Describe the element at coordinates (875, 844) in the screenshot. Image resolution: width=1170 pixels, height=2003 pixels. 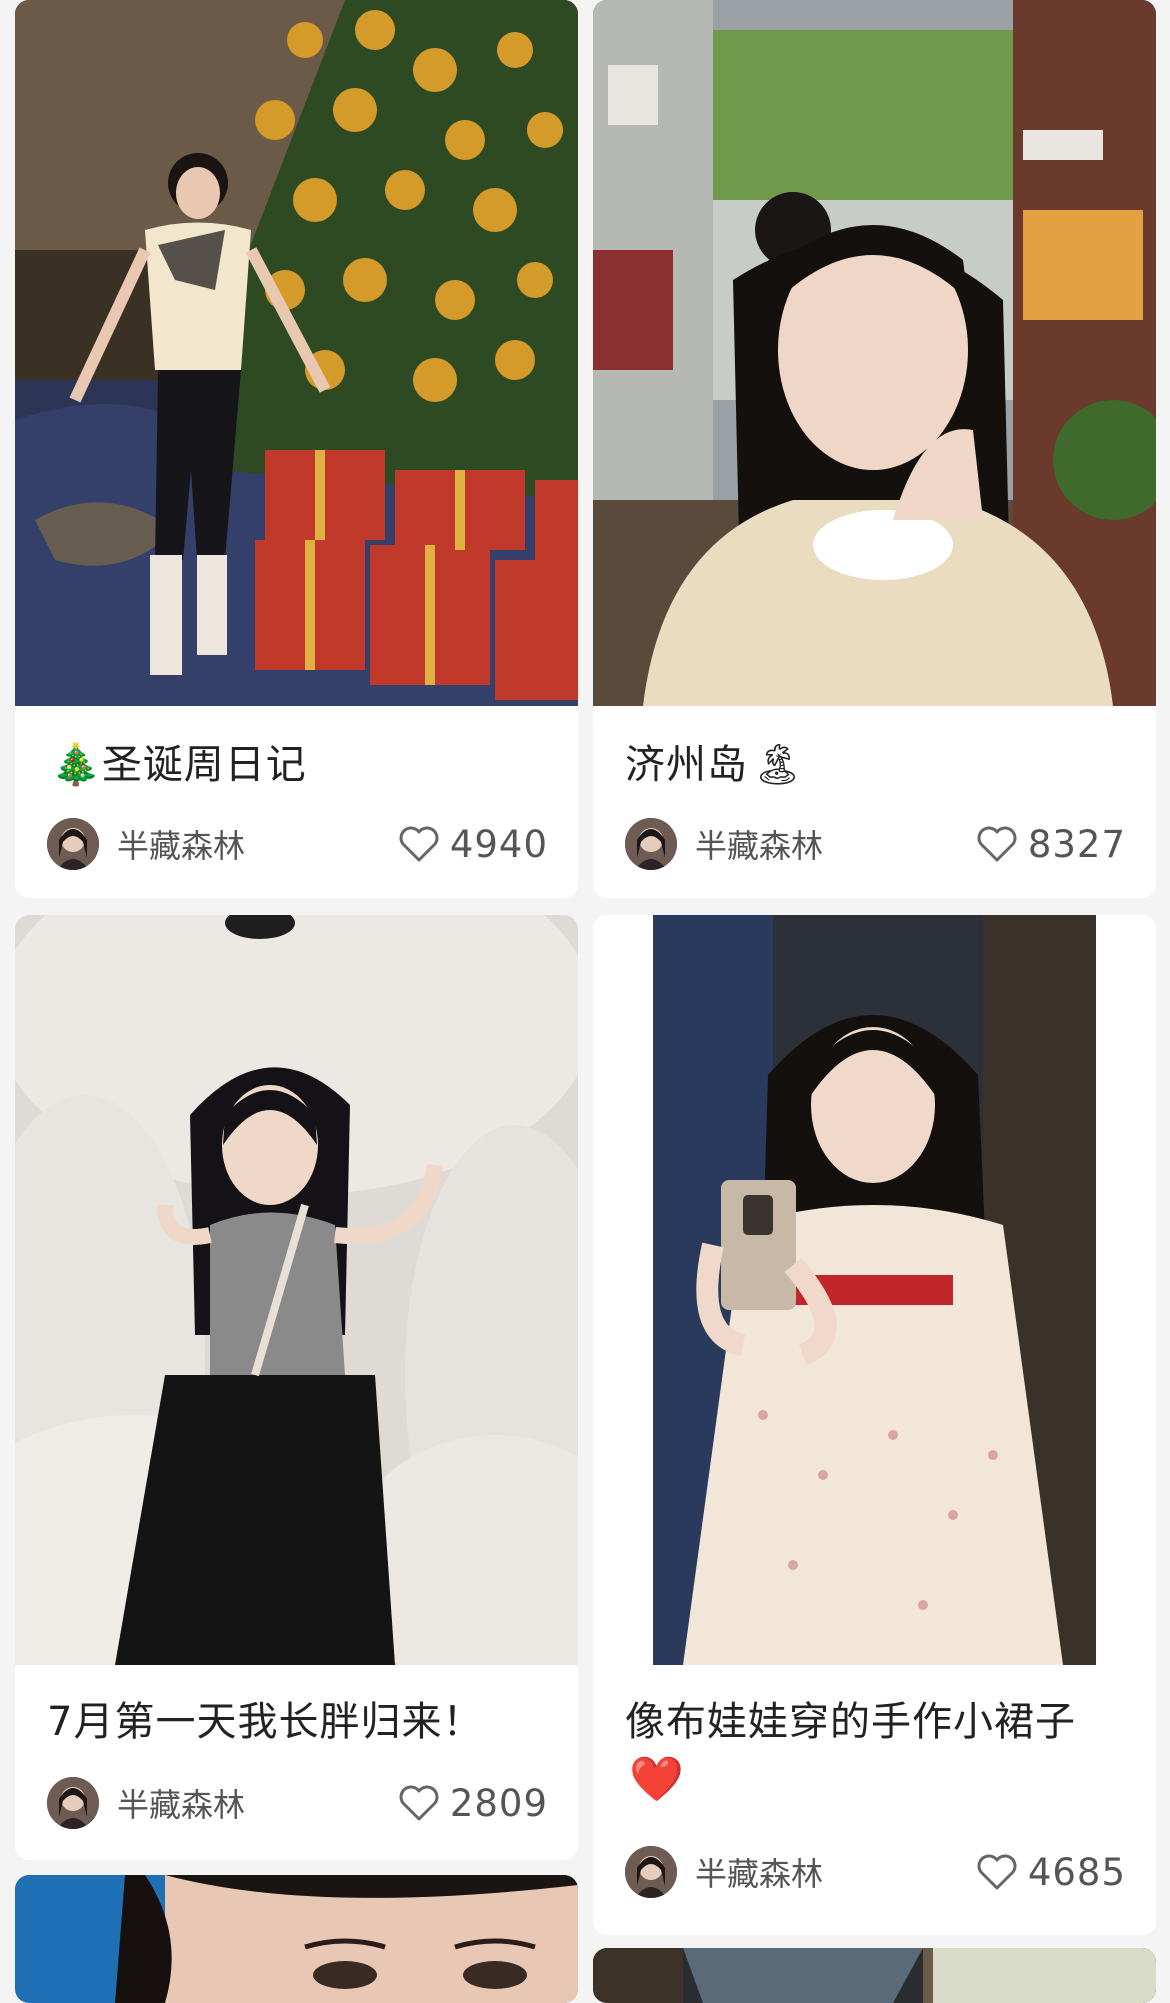
I see `note-meta: 半藏森林 8327` at that location.